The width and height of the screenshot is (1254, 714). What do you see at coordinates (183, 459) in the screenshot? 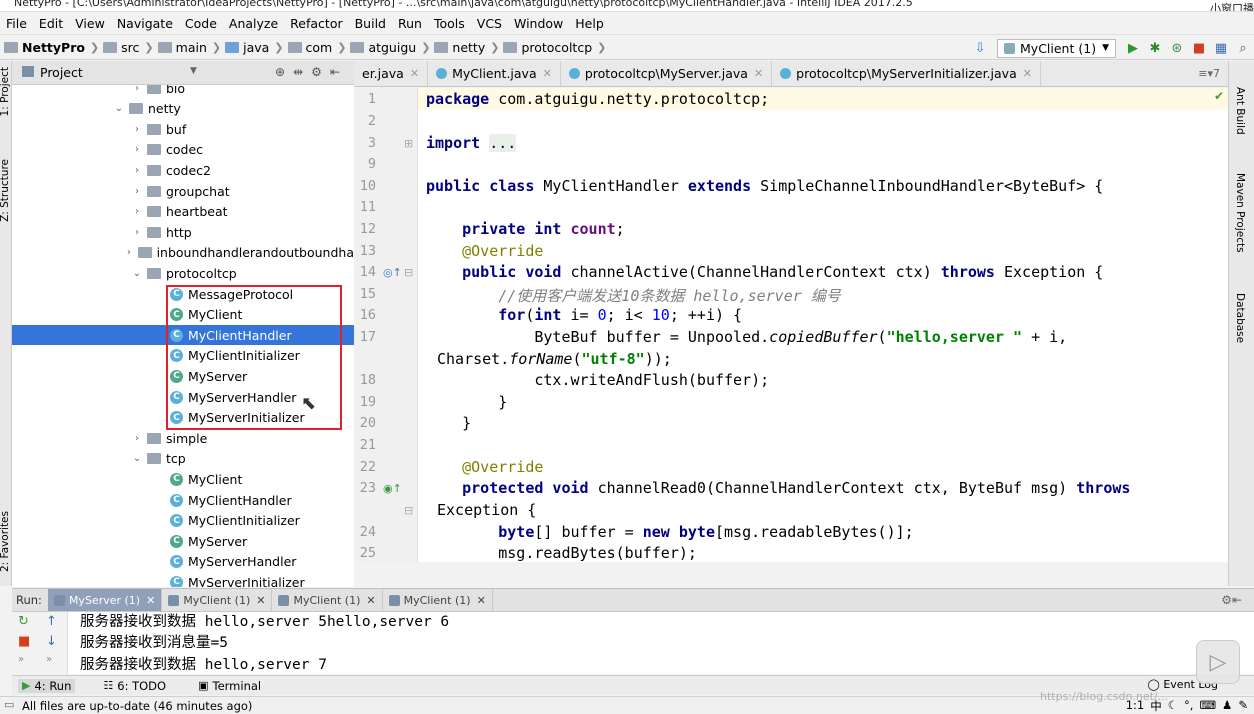
I see `tree-item-tcp: ⌄ tcp` at bounding box center [183, 459].